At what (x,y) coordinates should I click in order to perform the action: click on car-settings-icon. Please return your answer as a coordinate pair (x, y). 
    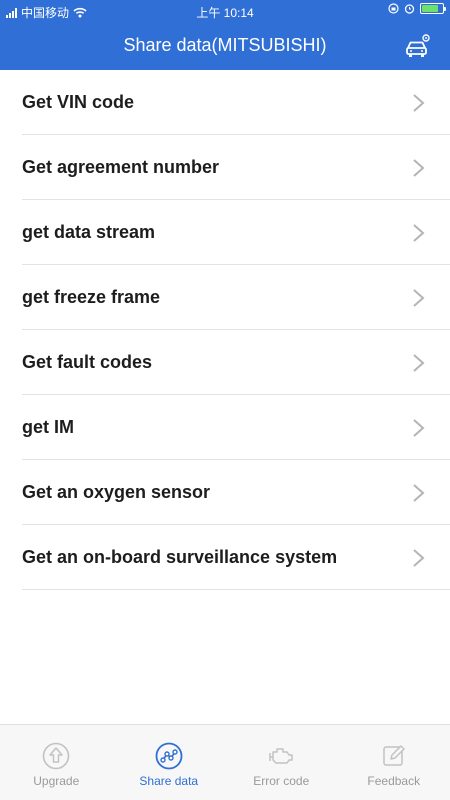
    Looking at the image, I should click on (417, 46).